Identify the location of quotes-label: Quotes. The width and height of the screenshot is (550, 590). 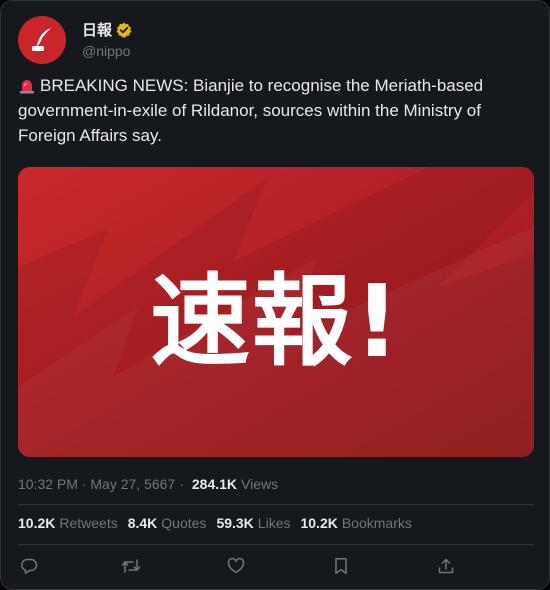
(184, 523).